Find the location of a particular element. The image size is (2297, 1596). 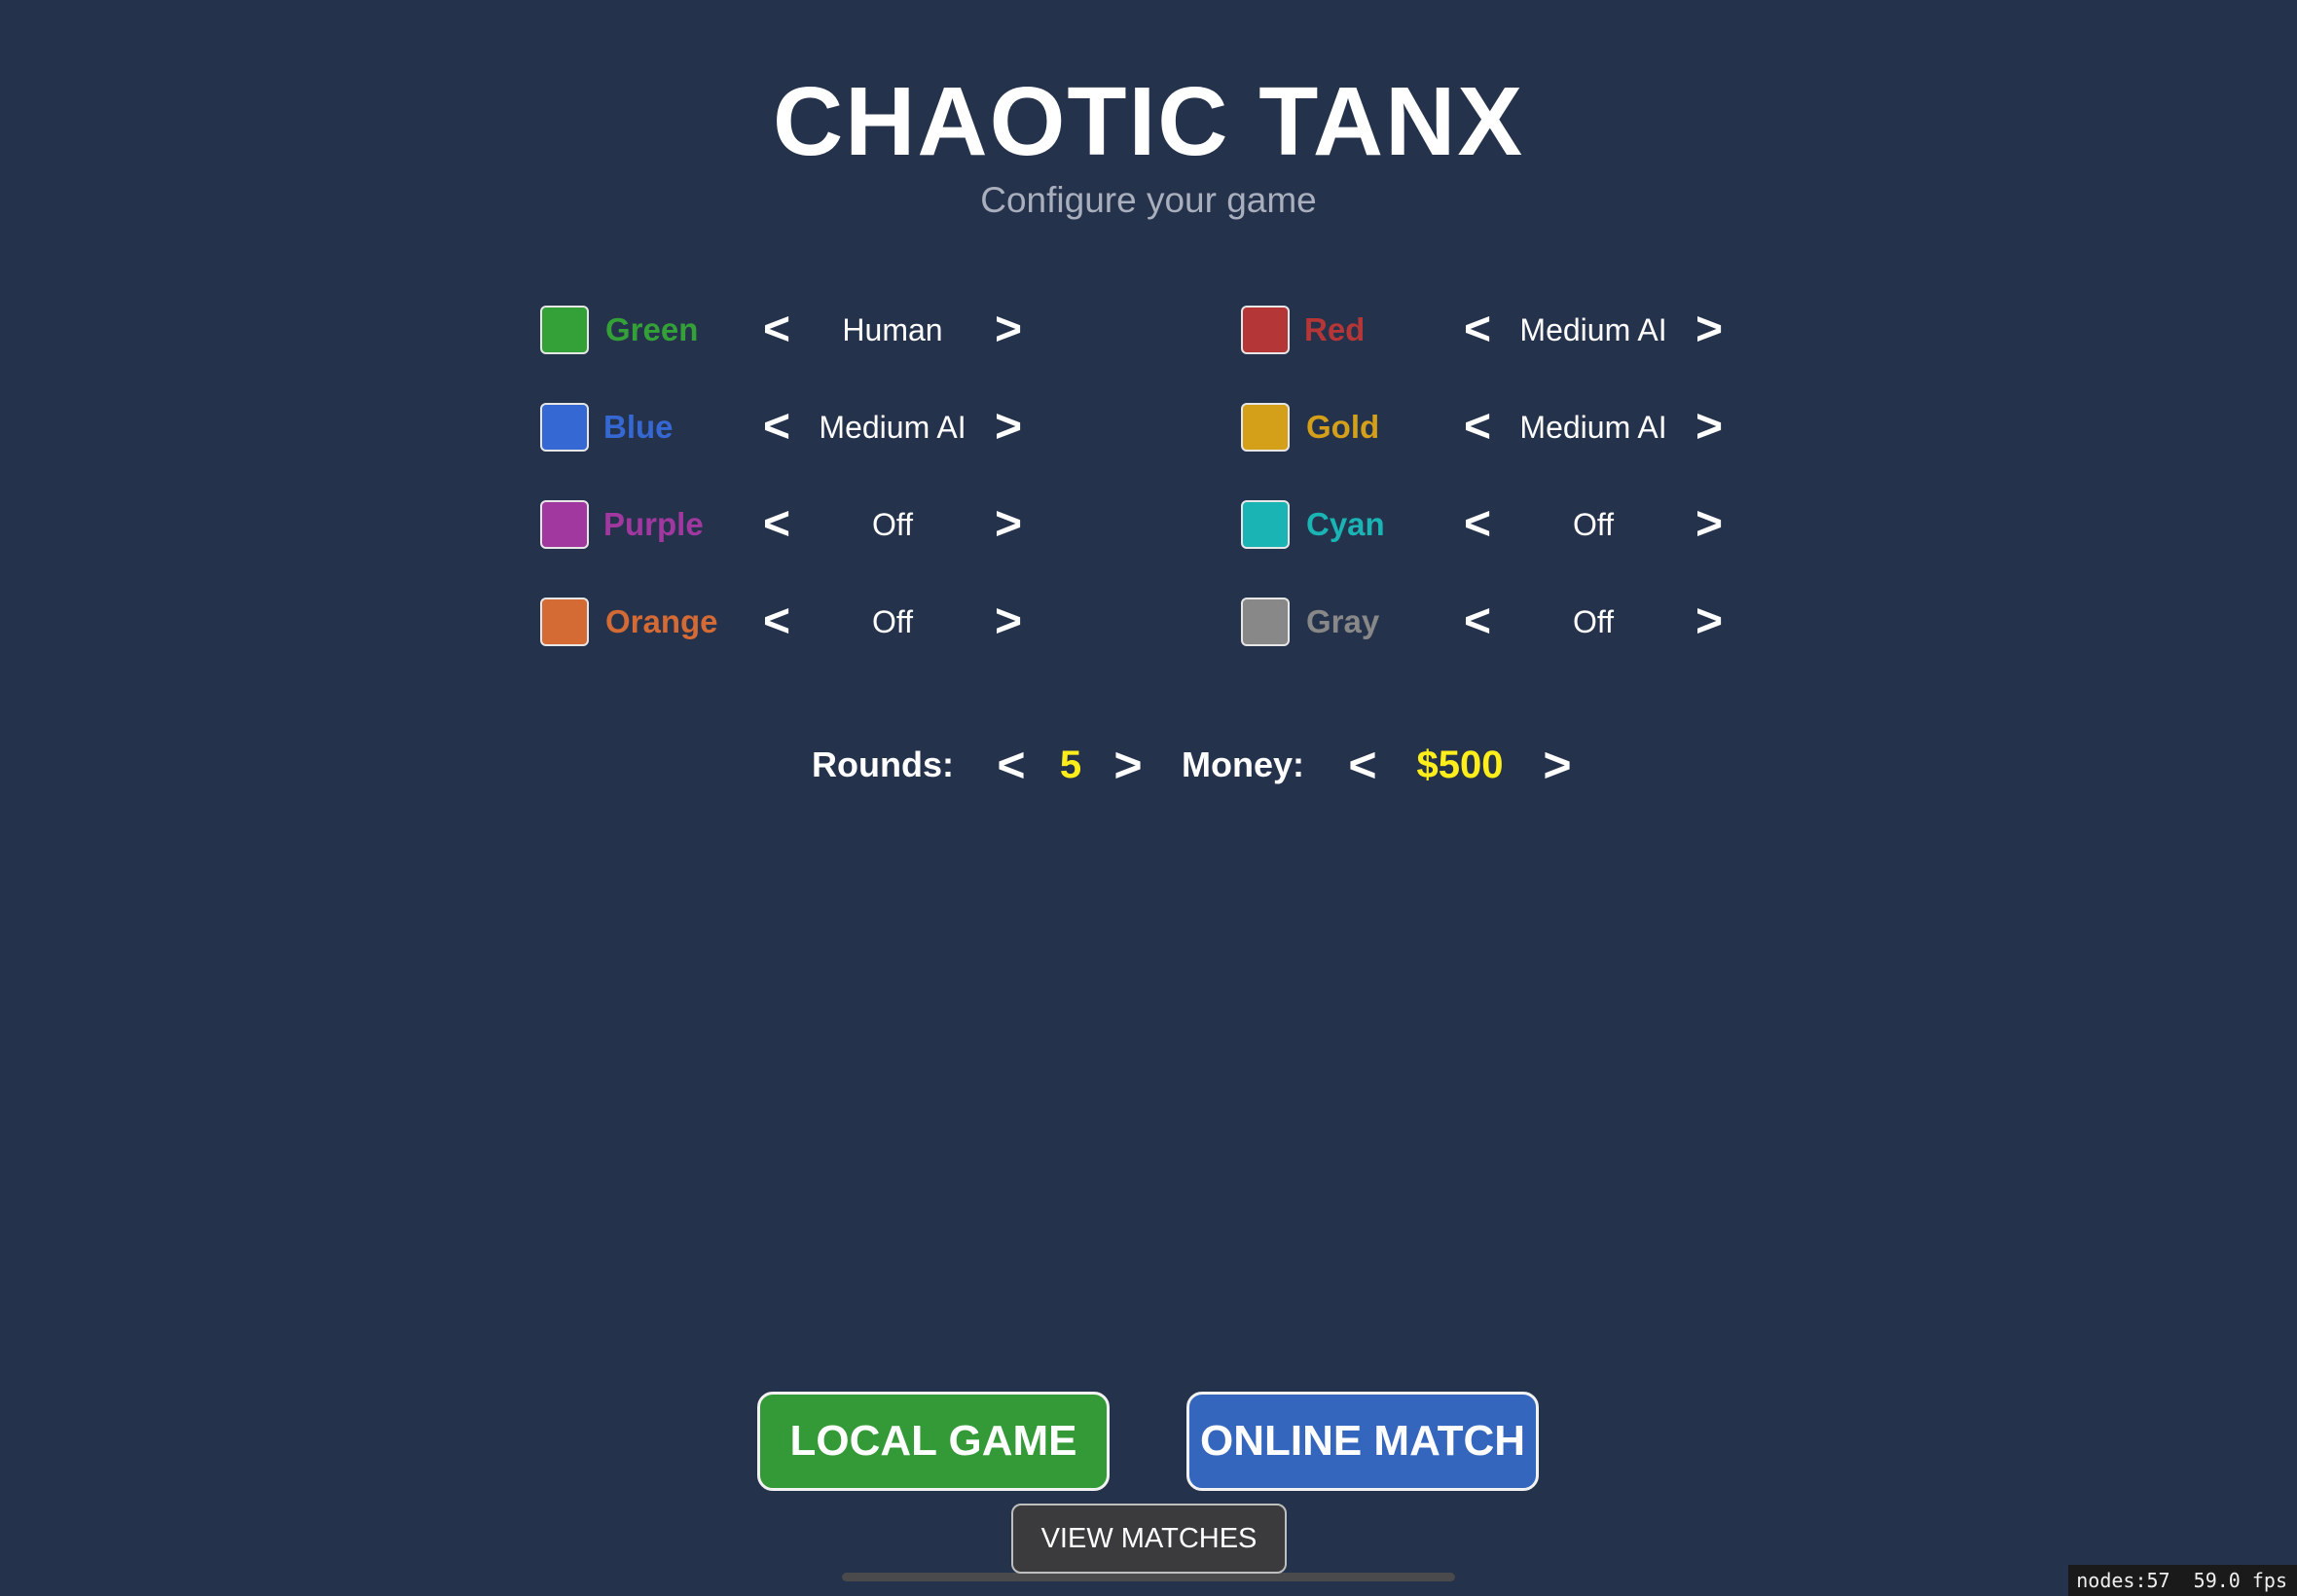

rounds-increase-button: > is located at coordinates (1128, 765).